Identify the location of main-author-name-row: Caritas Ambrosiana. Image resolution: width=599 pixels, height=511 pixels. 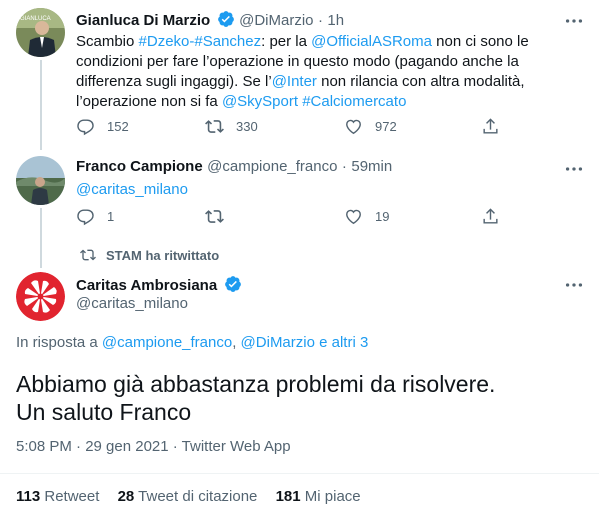
(159, 285).